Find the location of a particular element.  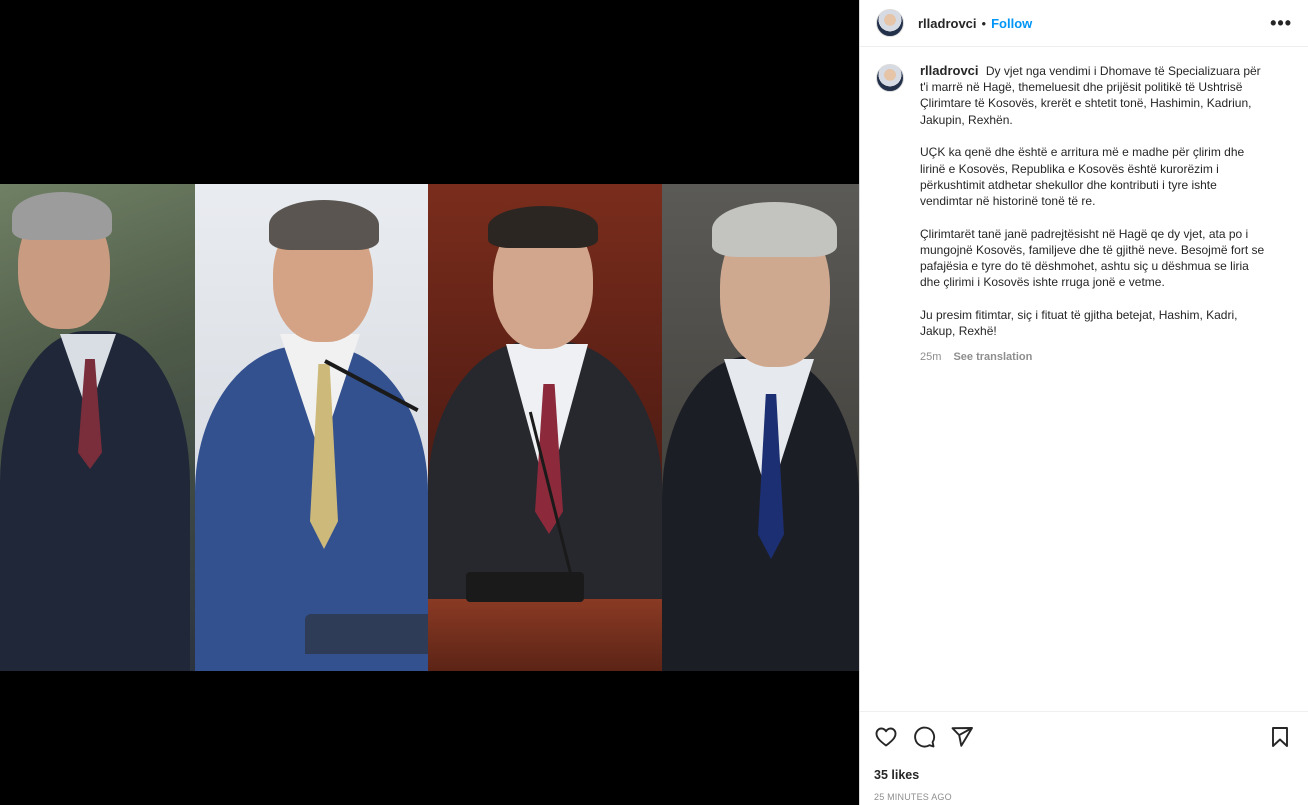

post-timestamp: 25 MINUTES AGO is located at coordinates (913, 797).